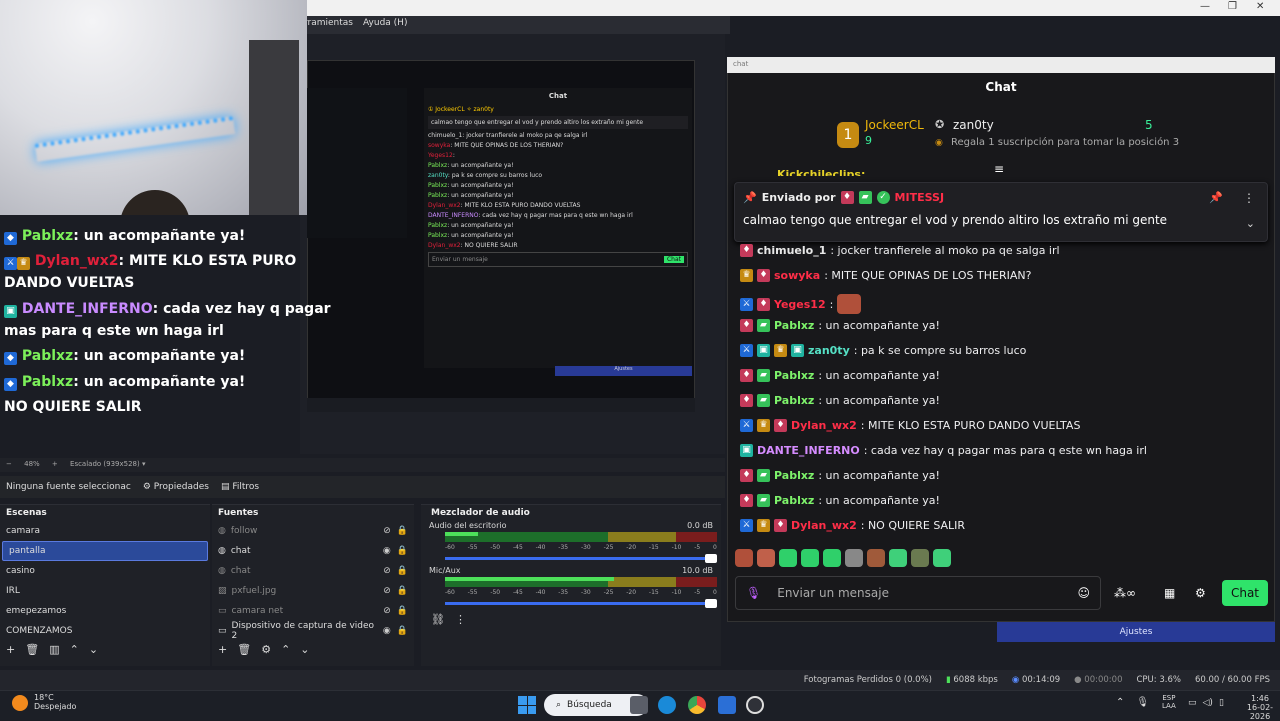  Describe the element at coordinates (313, 611) in the screenshot. I see `source-item: ▭ camara net ⊘ 🔒` at that location.